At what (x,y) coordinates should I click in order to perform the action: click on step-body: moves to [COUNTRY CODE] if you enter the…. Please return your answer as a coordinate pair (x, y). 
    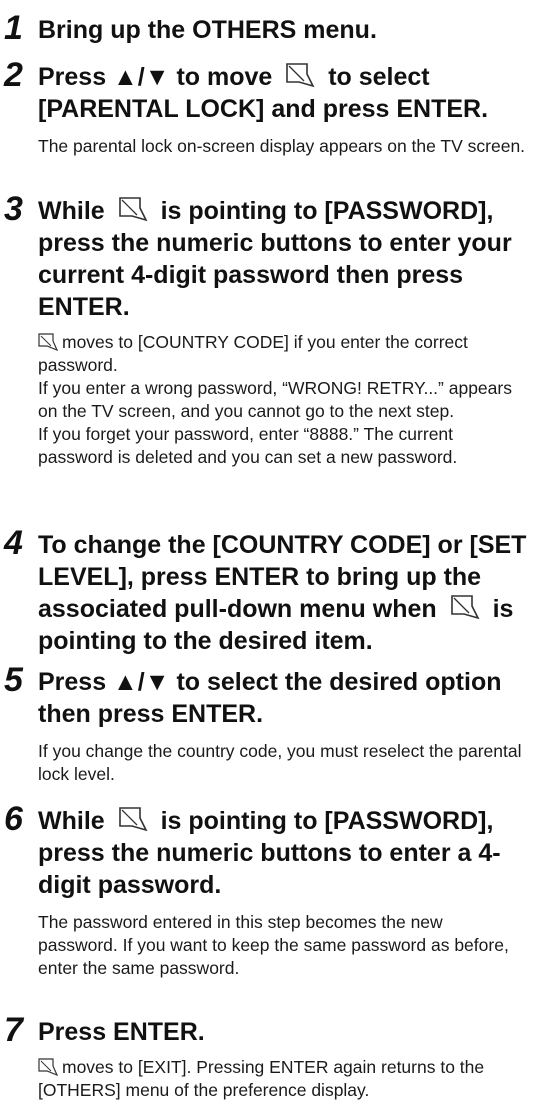
    Looking at the image, I should click on (282, 400).